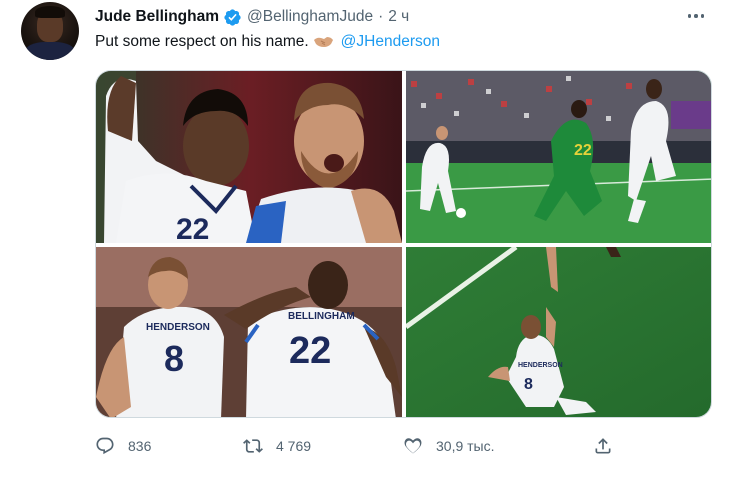 The height and width of the screenshot is (477, 730). I want to click on handshake-emoji-icon, so click(323, 42).